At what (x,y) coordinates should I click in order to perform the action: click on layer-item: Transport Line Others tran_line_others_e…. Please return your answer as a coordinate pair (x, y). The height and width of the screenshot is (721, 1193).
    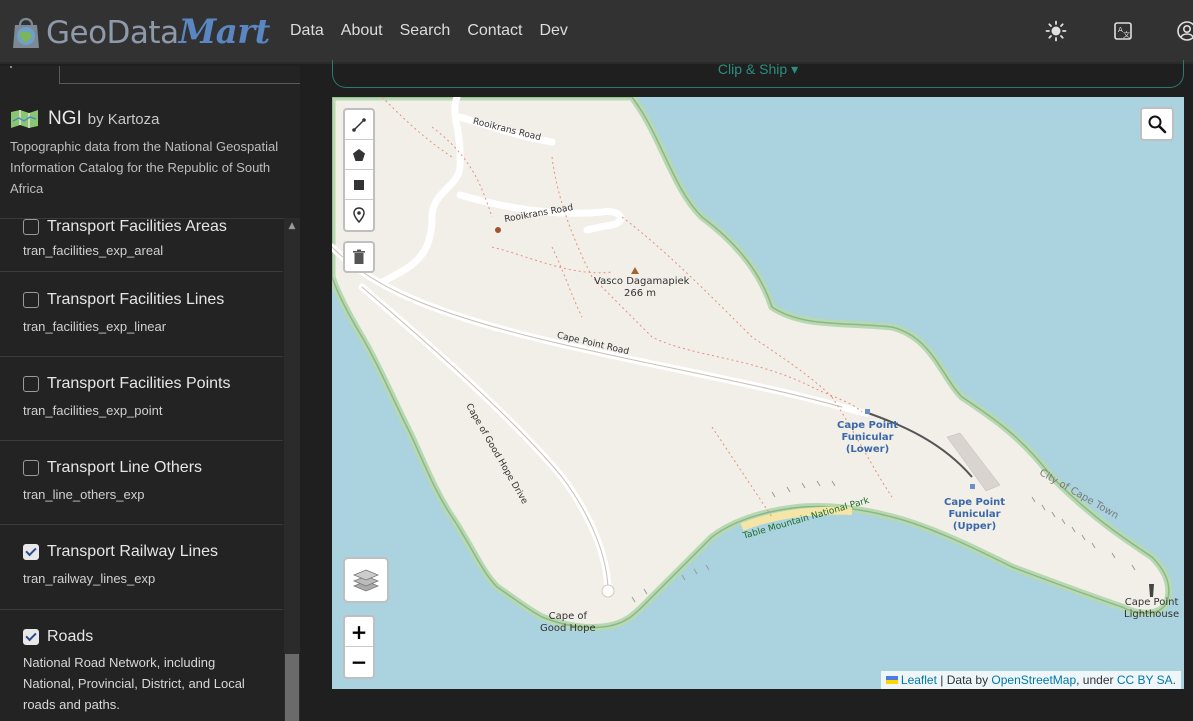
    Looking at the image, I should click on (141, 483).